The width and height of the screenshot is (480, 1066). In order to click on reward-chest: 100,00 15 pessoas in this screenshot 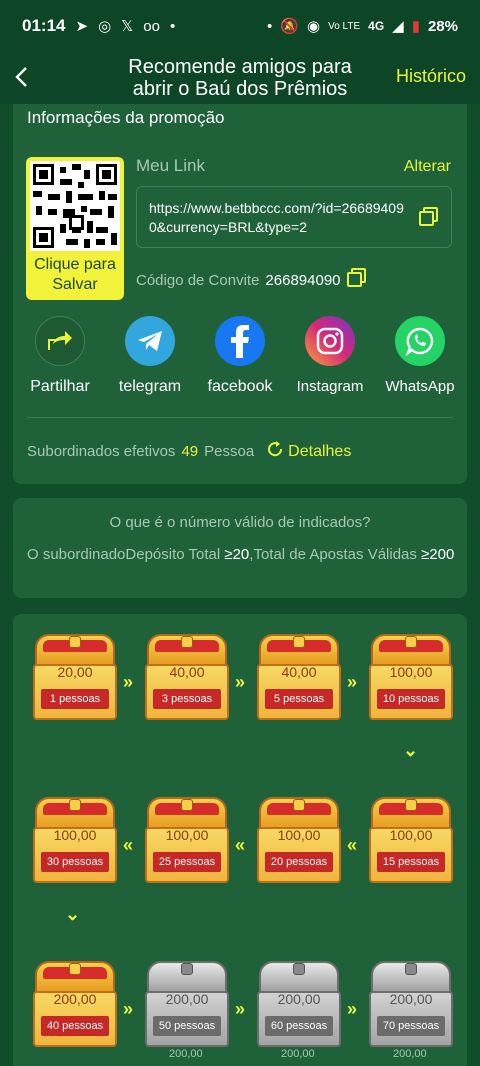, I will do `click(411, 841)`.